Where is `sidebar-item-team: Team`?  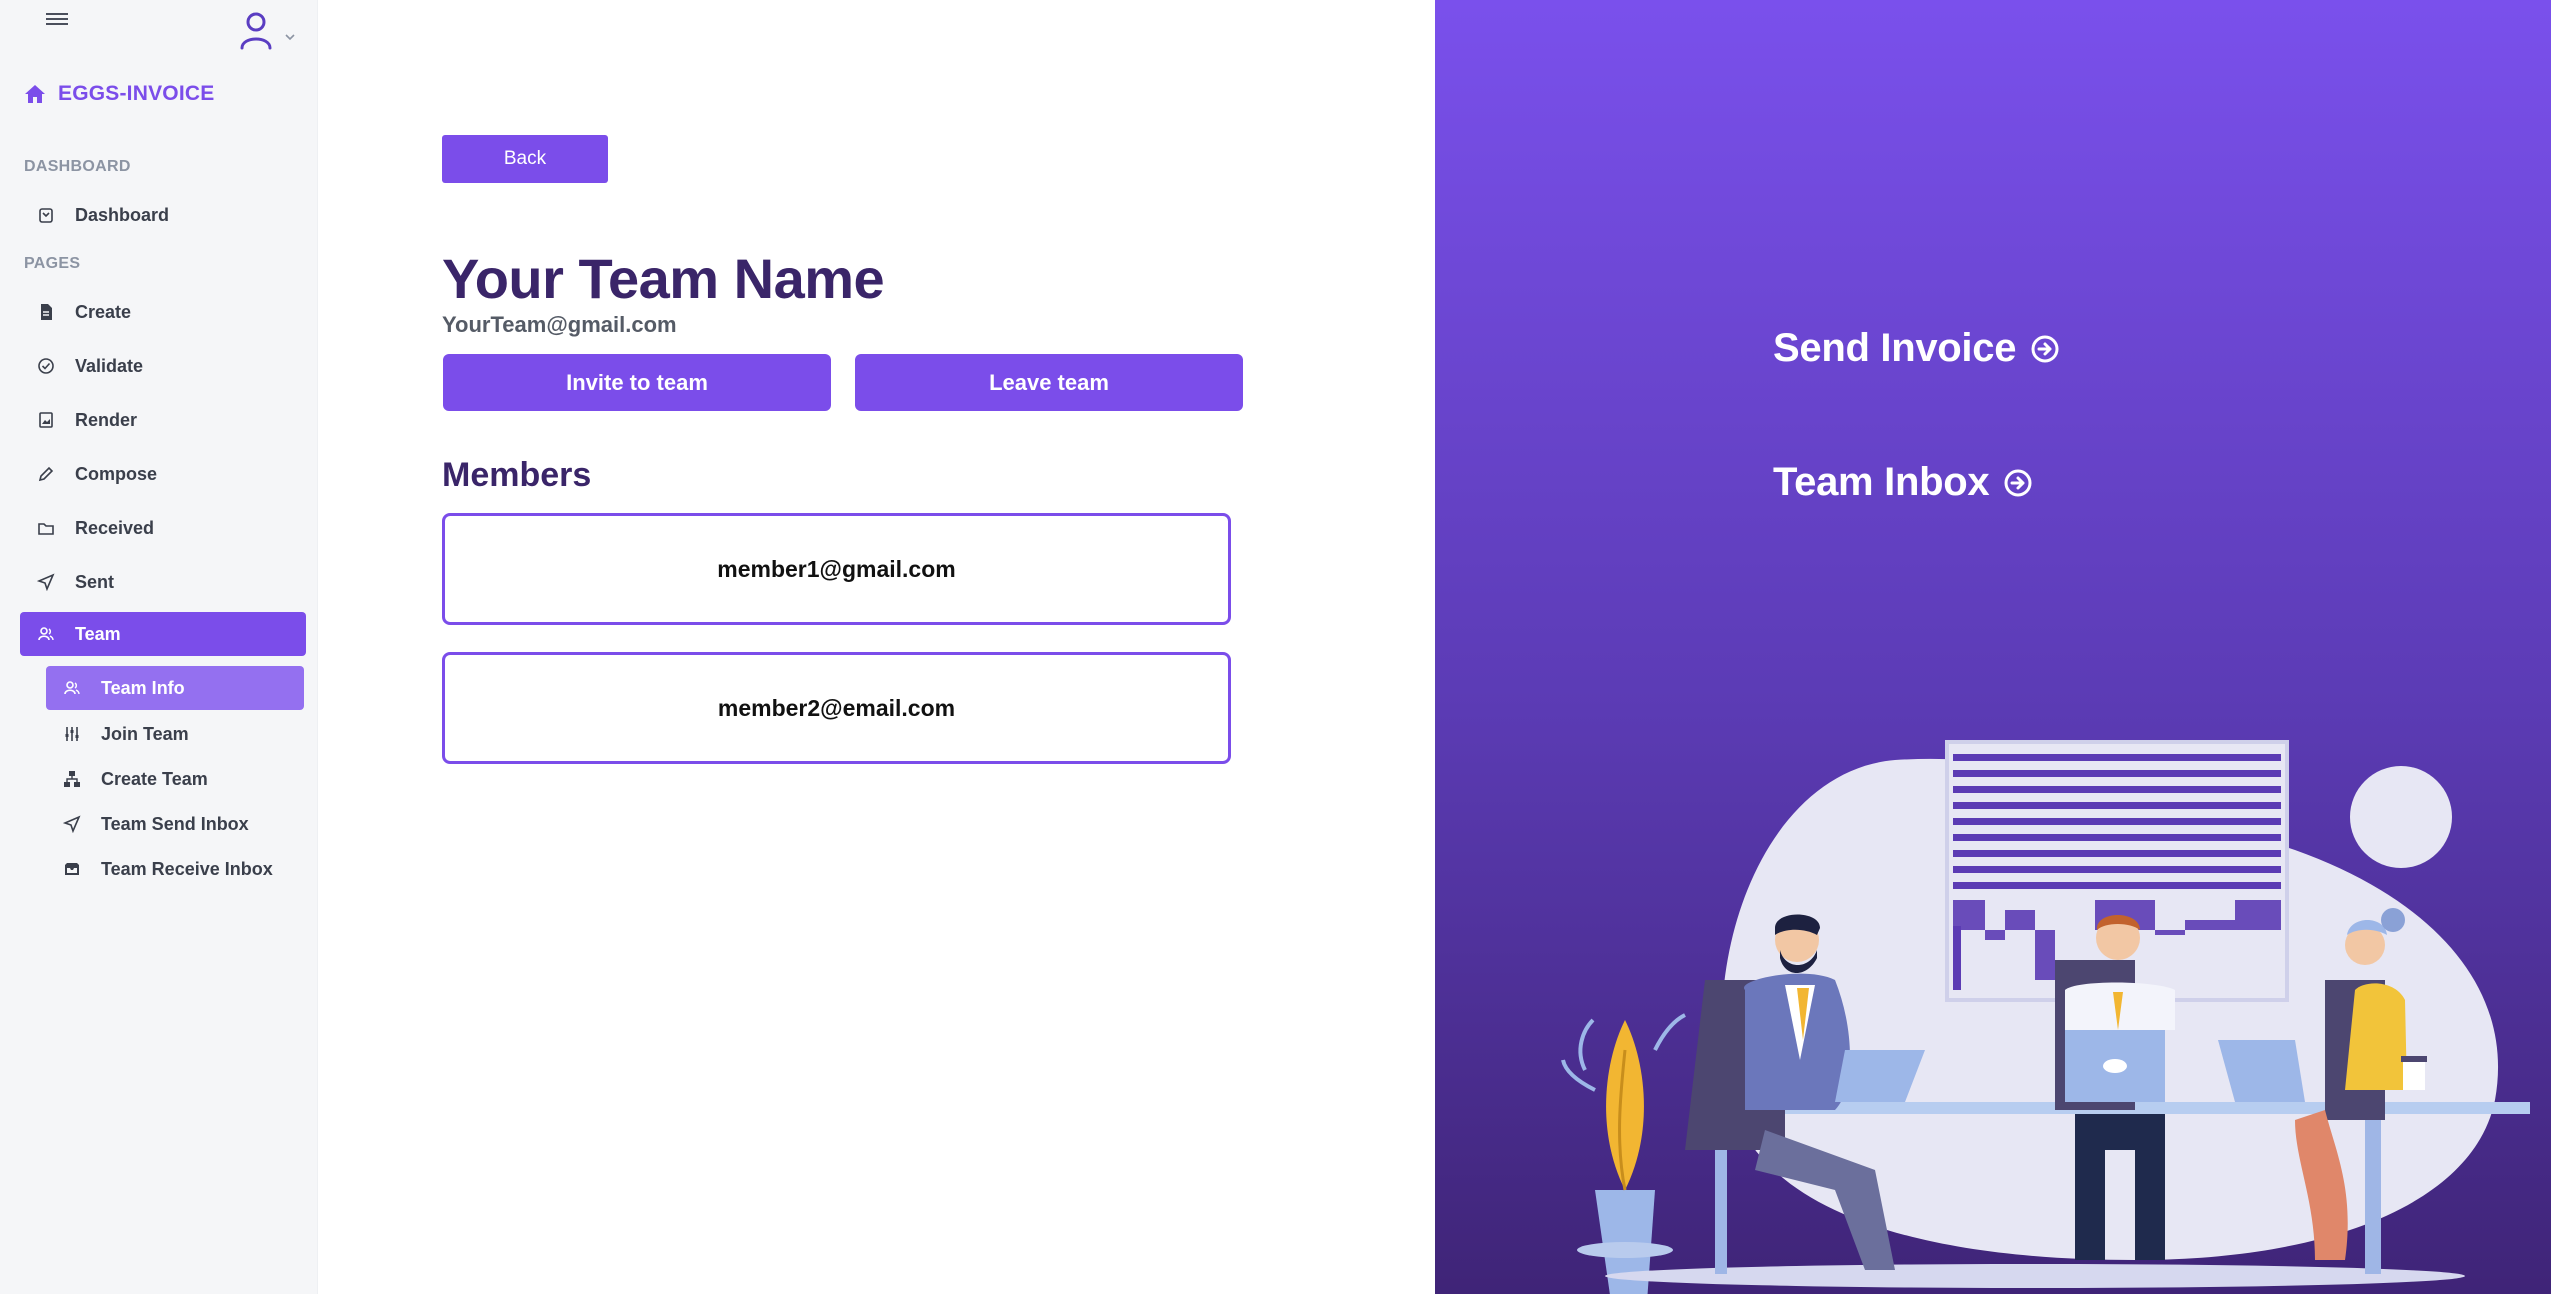 sidebar-item-team: Team is located at coordinates (163, 634).